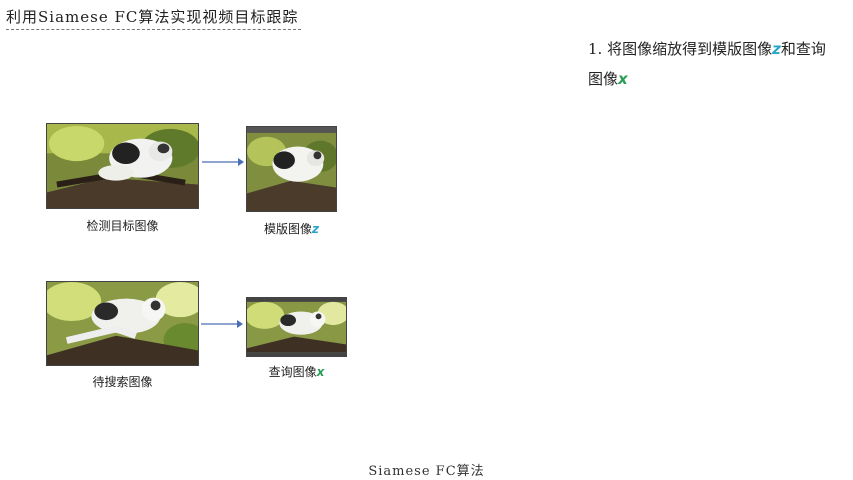  I want to click on to-track-image, so click(122, 323).